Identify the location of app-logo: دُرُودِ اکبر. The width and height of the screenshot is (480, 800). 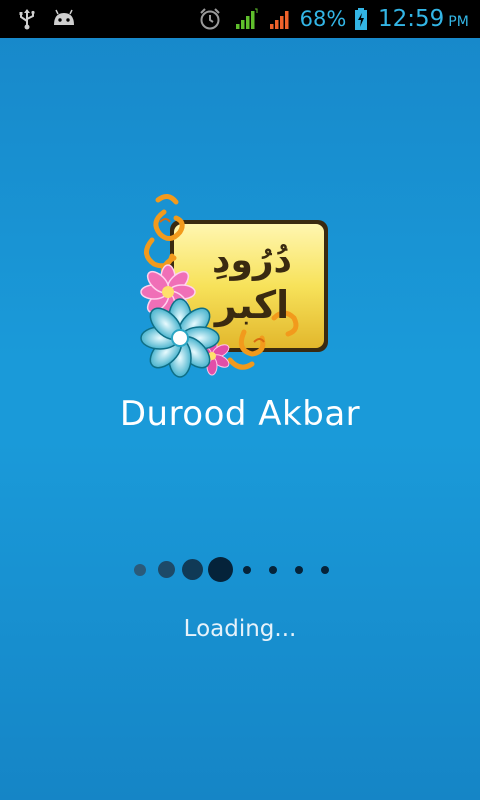
(236, 290).